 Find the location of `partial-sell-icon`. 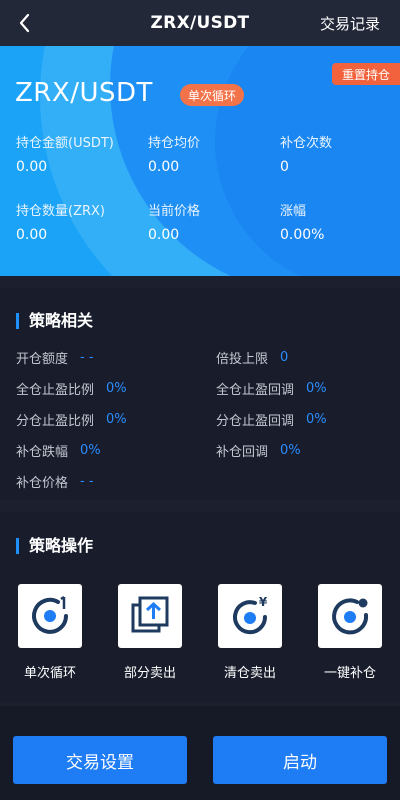

partial-sell-icon is located at coordinates (150, 614).